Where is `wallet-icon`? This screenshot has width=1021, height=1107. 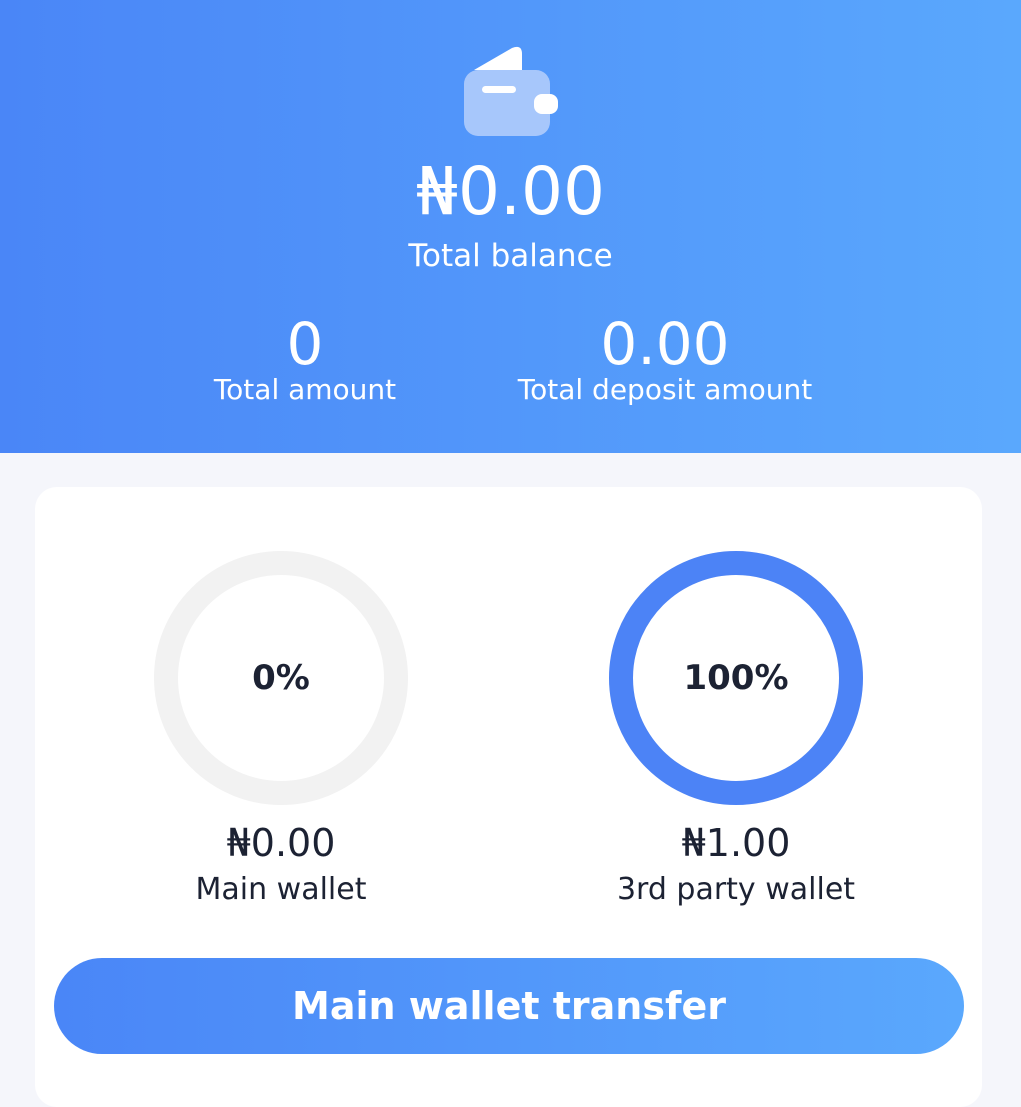
wallet-icon is located at coordinates (511, 91).